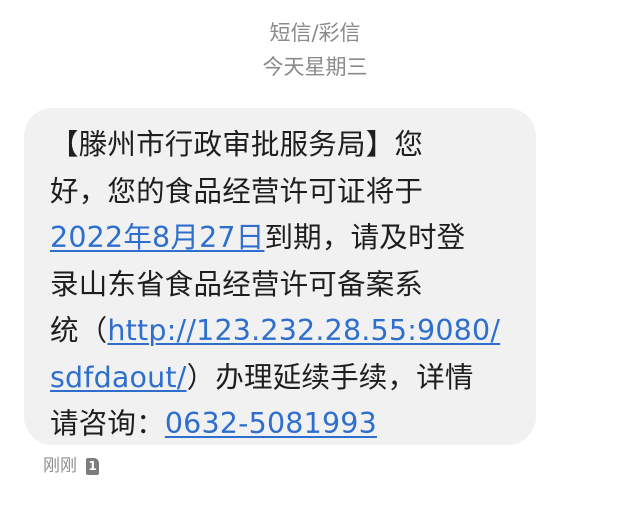  I want to click on message-line: 请咨询：0632-5081993, so click(286, 424).